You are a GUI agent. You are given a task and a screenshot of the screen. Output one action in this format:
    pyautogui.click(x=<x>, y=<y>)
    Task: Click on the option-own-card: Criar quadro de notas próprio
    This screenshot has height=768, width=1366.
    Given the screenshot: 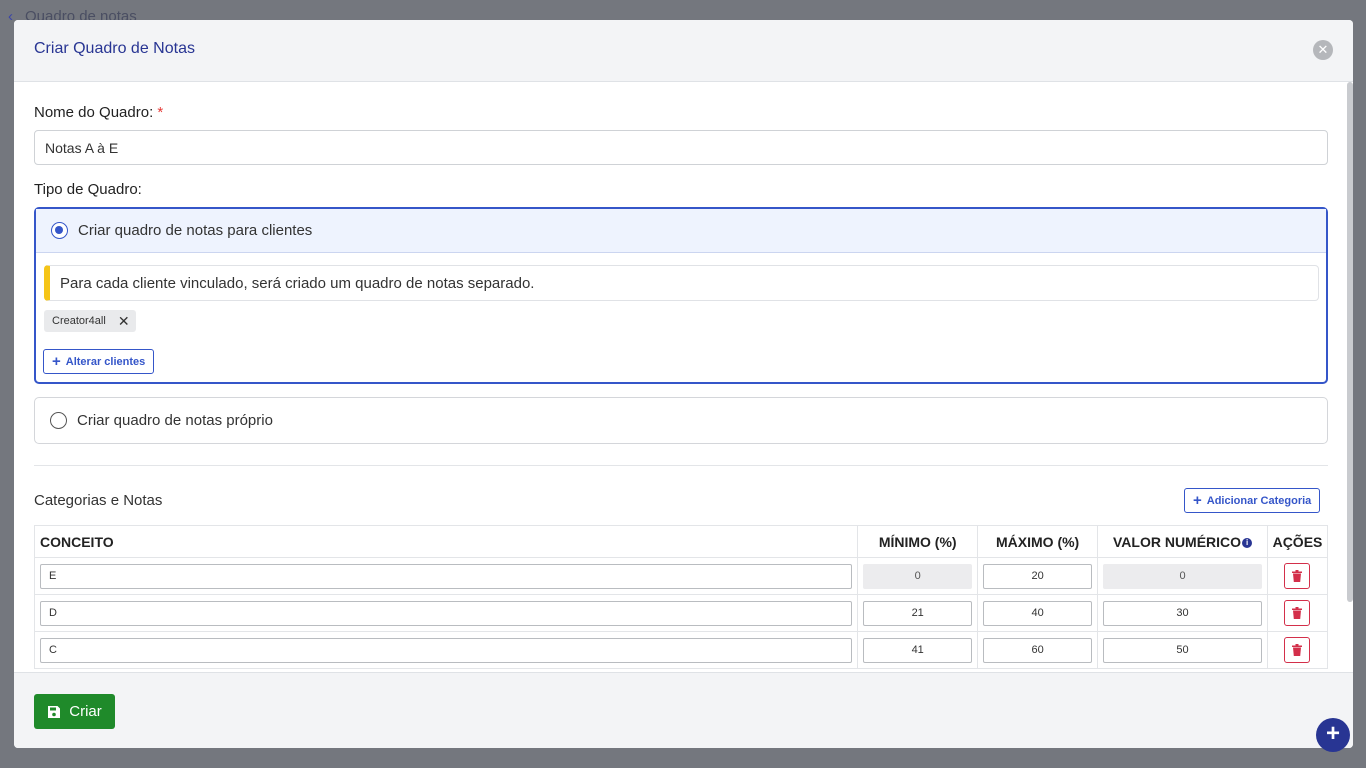 What is the action you would take?
    pyautogui.click(x=681, y=420)
    